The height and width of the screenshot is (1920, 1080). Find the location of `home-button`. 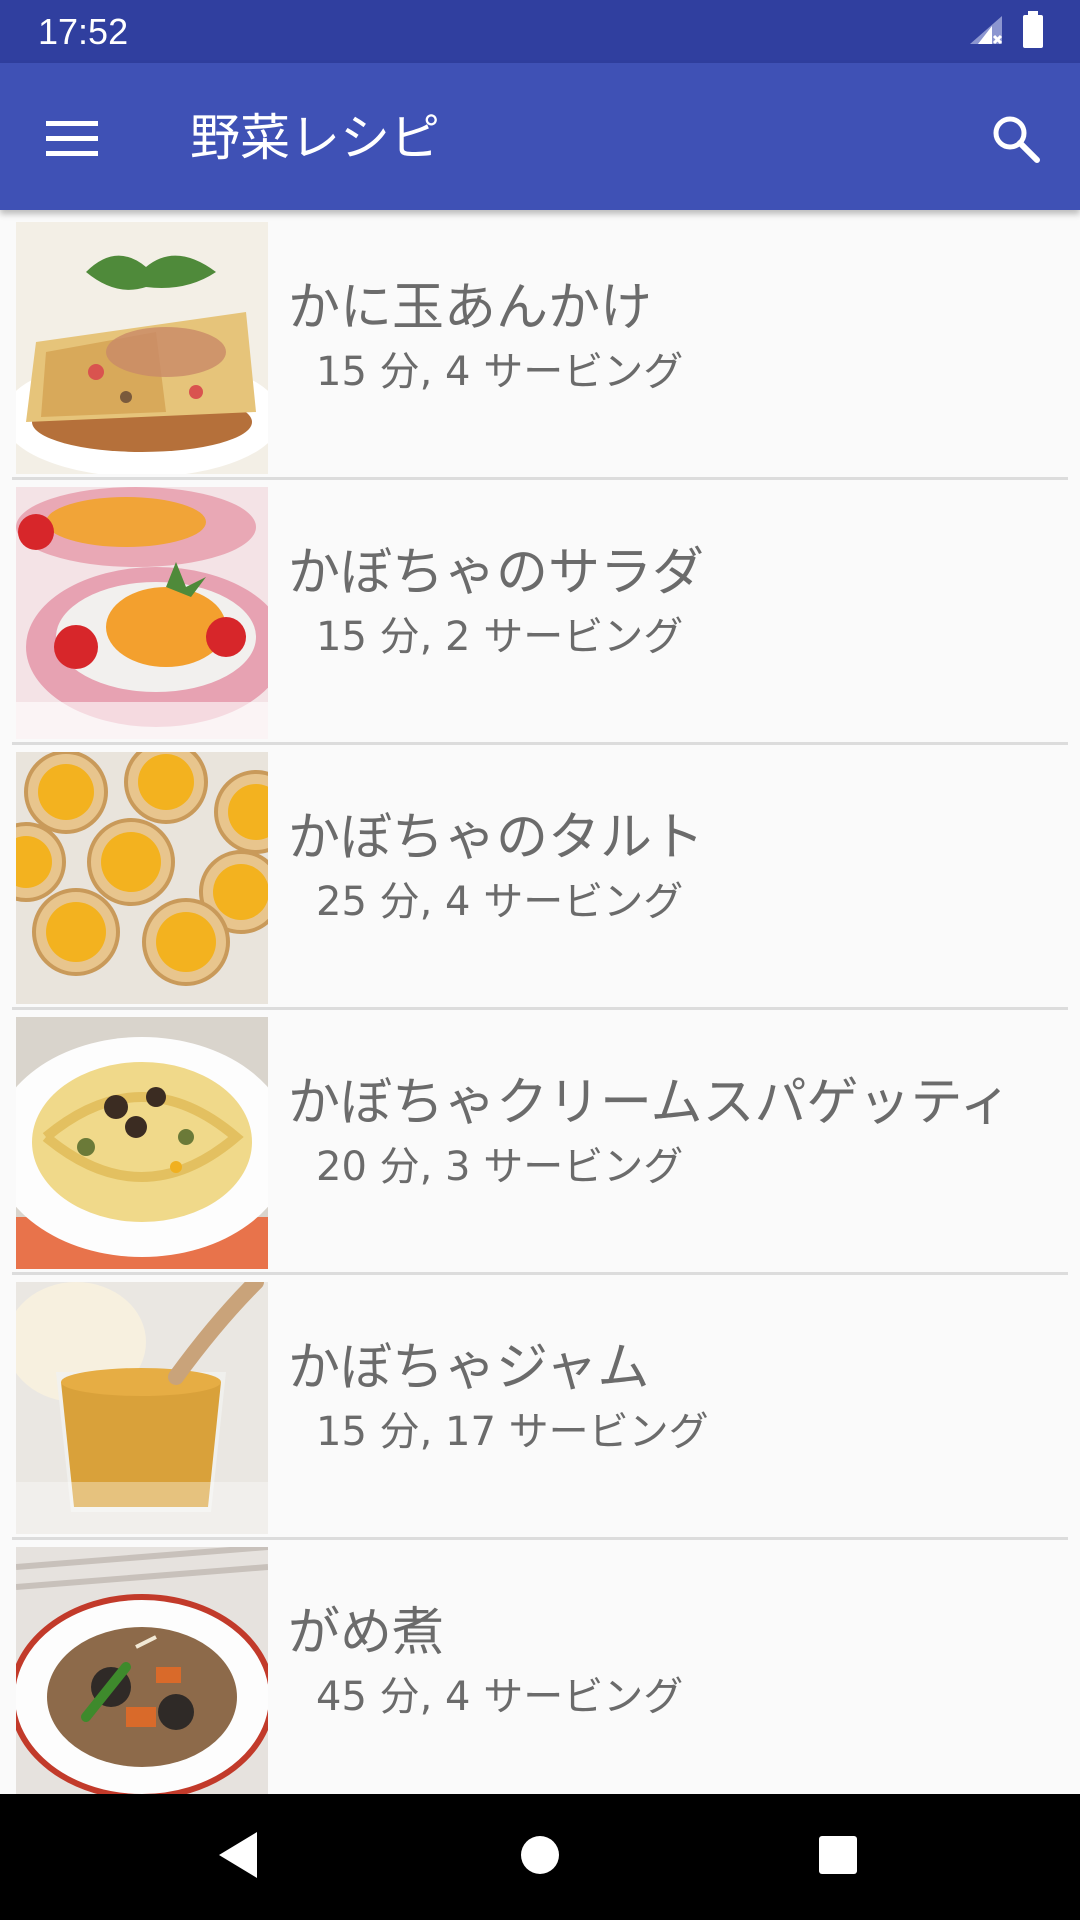

home-button is located at coordinates (540, 1857).